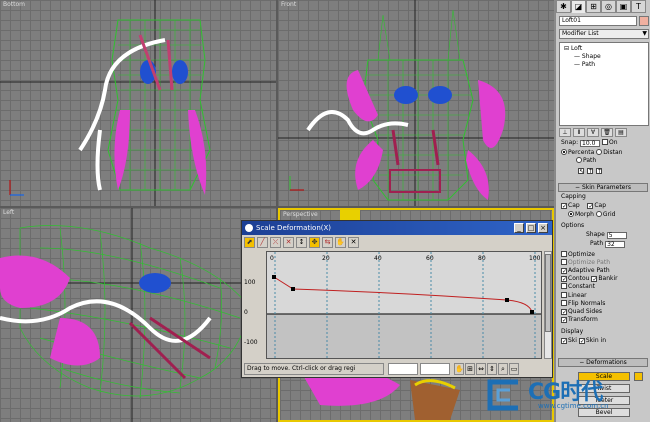  Describe the element at coordinates (340, 242) in the screenshot. I see `pan-icon: ✋` at that location.